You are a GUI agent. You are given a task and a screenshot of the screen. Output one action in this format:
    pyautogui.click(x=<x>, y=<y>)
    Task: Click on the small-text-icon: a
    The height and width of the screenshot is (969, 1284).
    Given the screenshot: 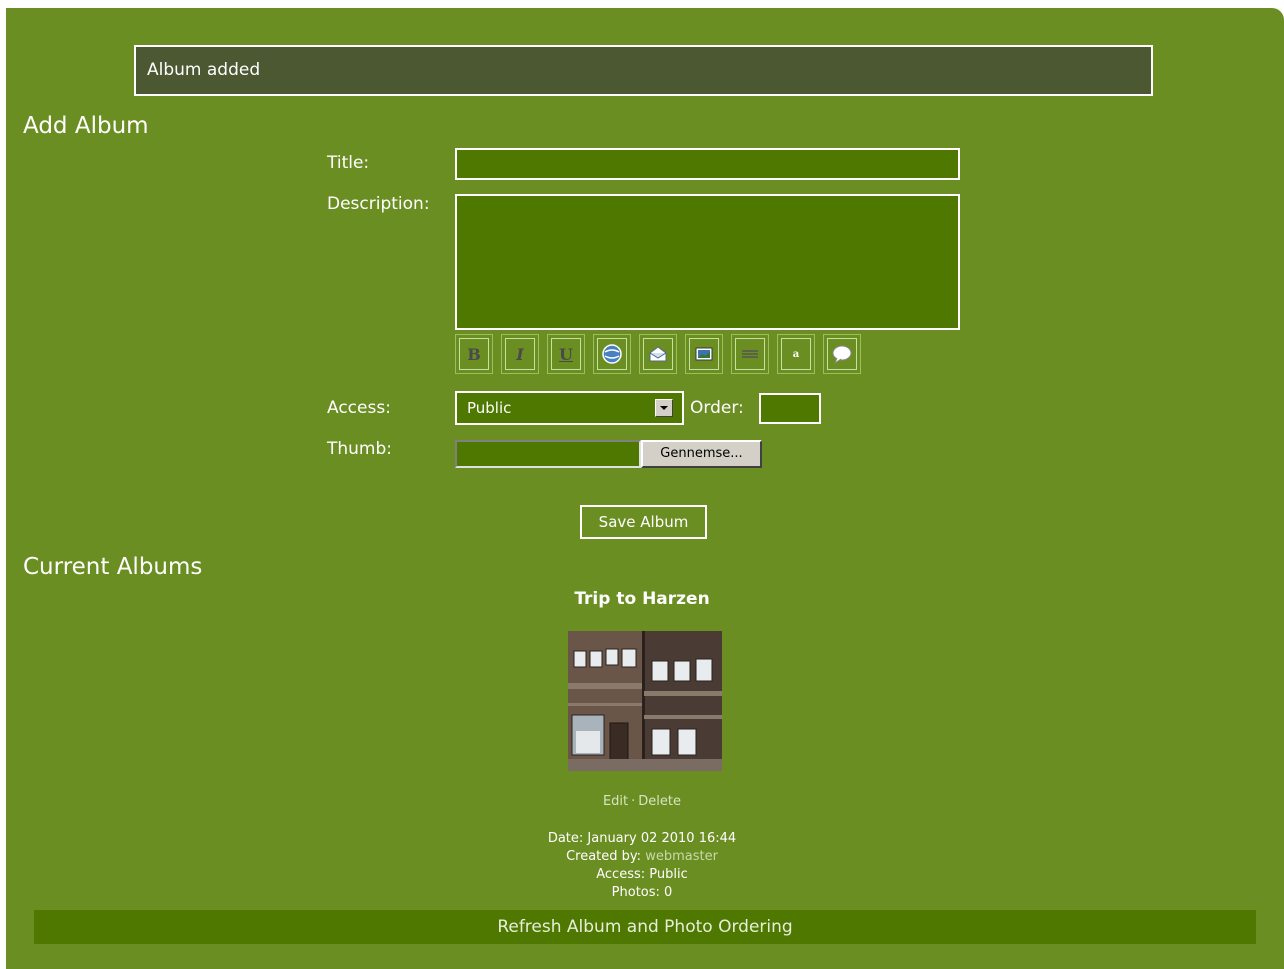 What is the action you would take?
    pyautogui.click(x=796, y=354)
    